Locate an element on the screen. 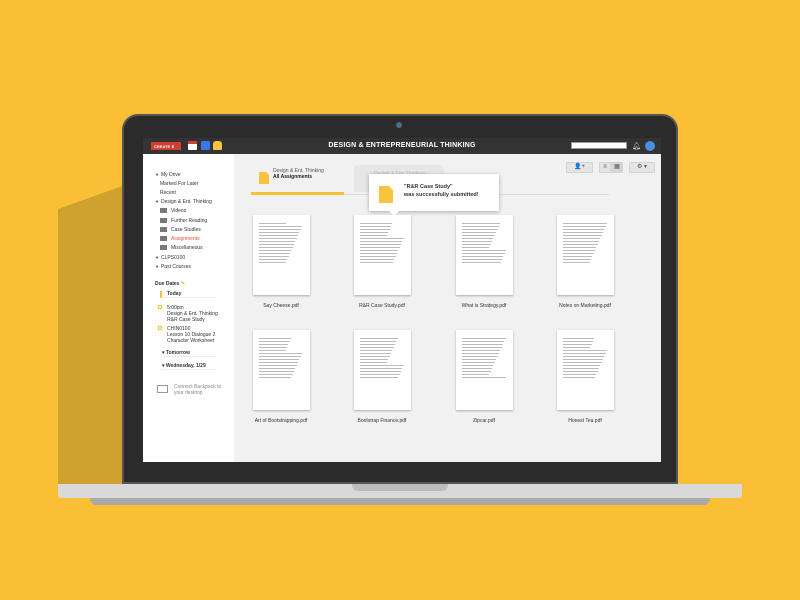 The height and width of the screenshot is (600, 800). sidebar-item: Miscellaneous is located at coordinates (181, 248).